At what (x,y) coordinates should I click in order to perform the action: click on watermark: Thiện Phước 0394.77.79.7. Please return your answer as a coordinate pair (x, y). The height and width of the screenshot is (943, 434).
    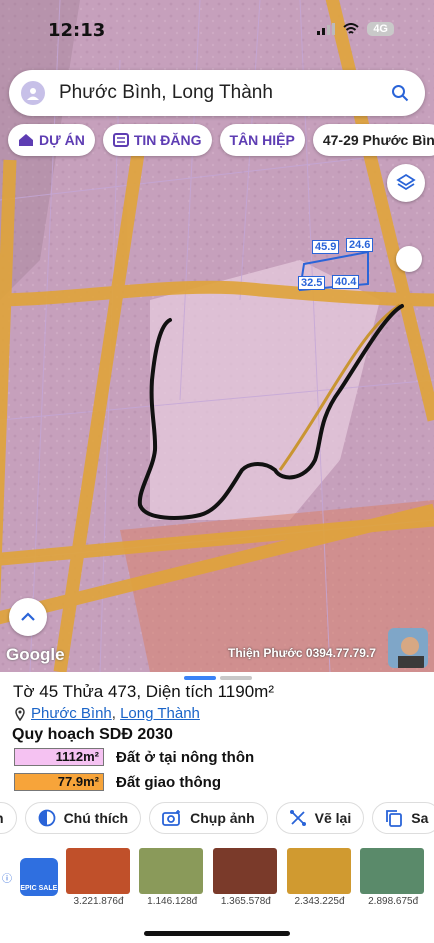
    Looking at the image, I should click on (302, 653).